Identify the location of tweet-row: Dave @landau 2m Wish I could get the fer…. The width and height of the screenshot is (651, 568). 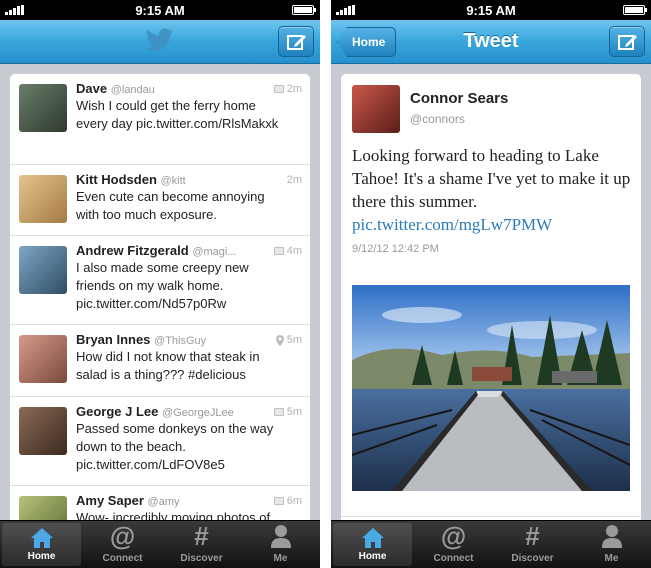
(160, 119).